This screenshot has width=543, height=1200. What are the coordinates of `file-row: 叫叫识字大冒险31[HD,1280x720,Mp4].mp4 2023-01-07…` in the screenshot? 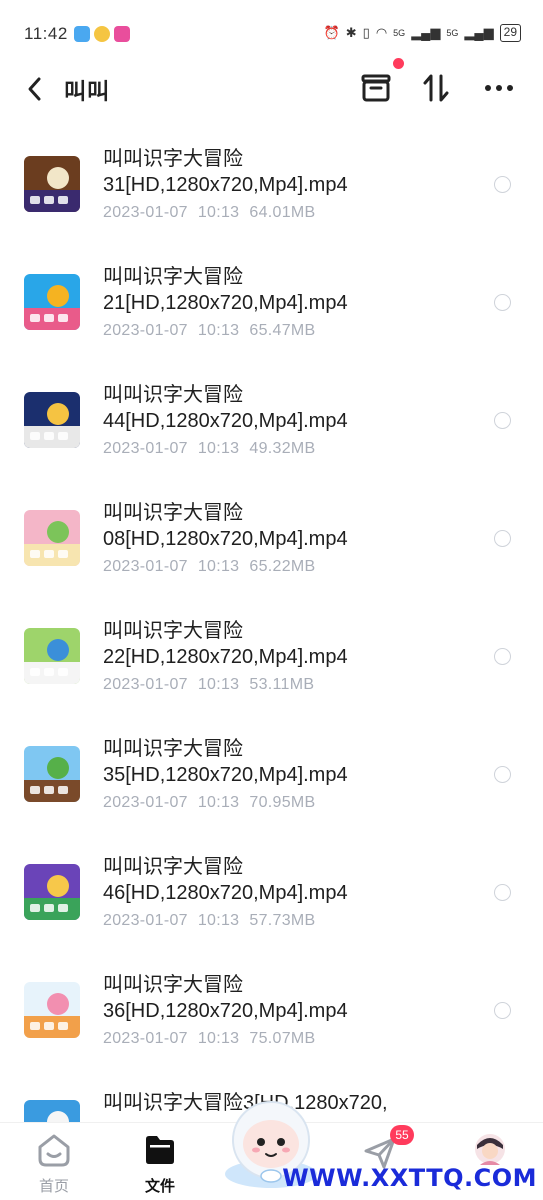 It's located at (271, 185).